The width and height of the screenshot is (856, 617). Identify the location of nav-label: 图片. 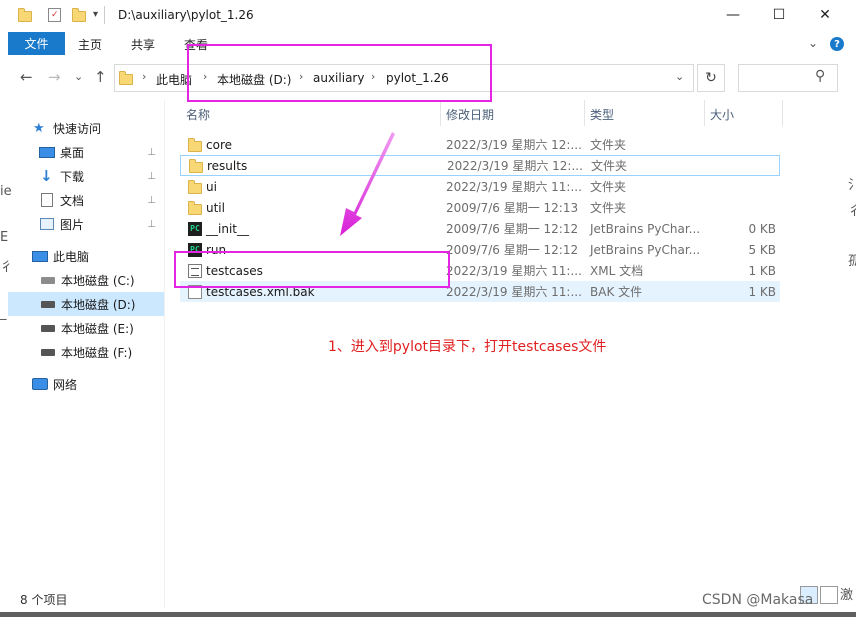
(72, 224).